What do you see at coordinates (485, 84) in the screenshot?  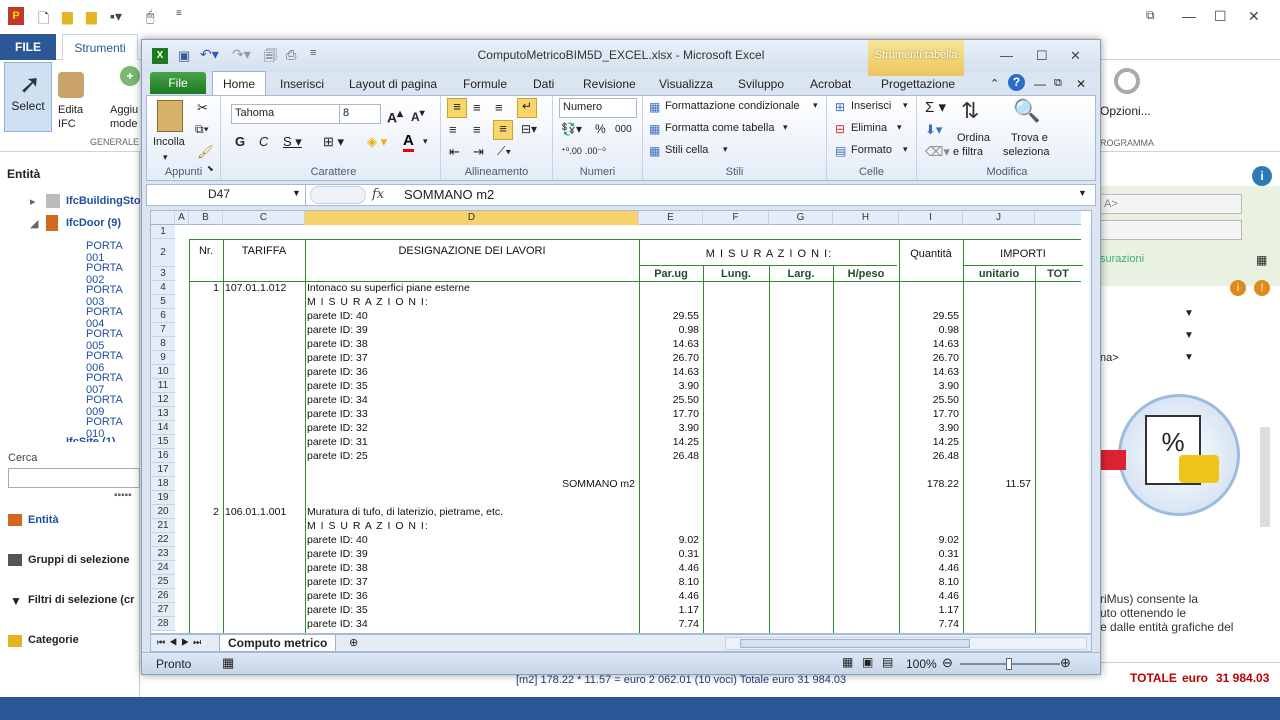 I see `tab-formule: Formule` at bounding box center [485, 84].